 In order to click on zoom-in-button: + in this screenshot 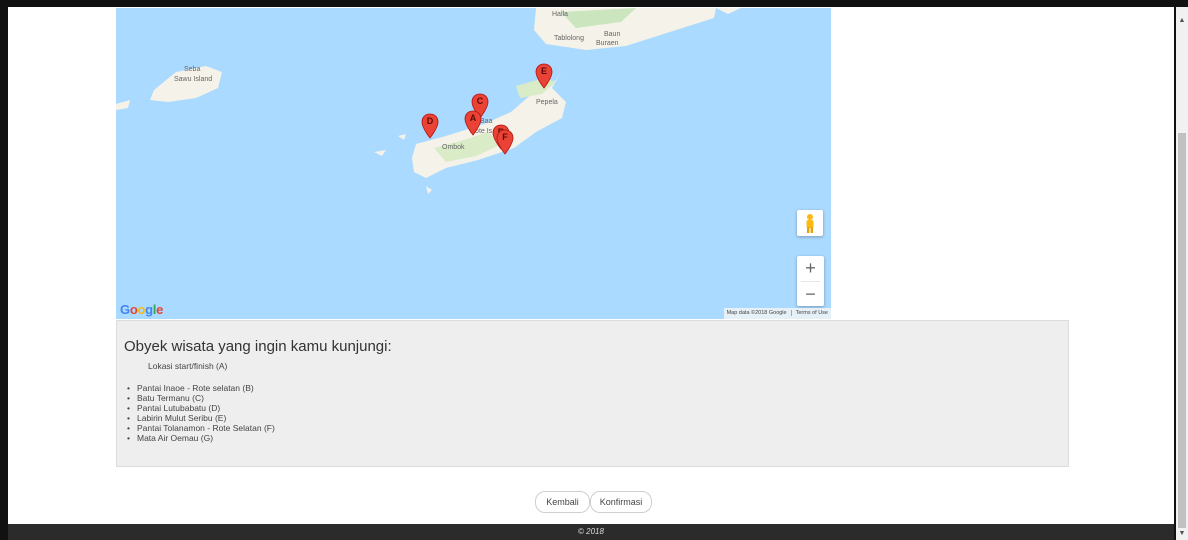, I will do `click(810, 268)`.